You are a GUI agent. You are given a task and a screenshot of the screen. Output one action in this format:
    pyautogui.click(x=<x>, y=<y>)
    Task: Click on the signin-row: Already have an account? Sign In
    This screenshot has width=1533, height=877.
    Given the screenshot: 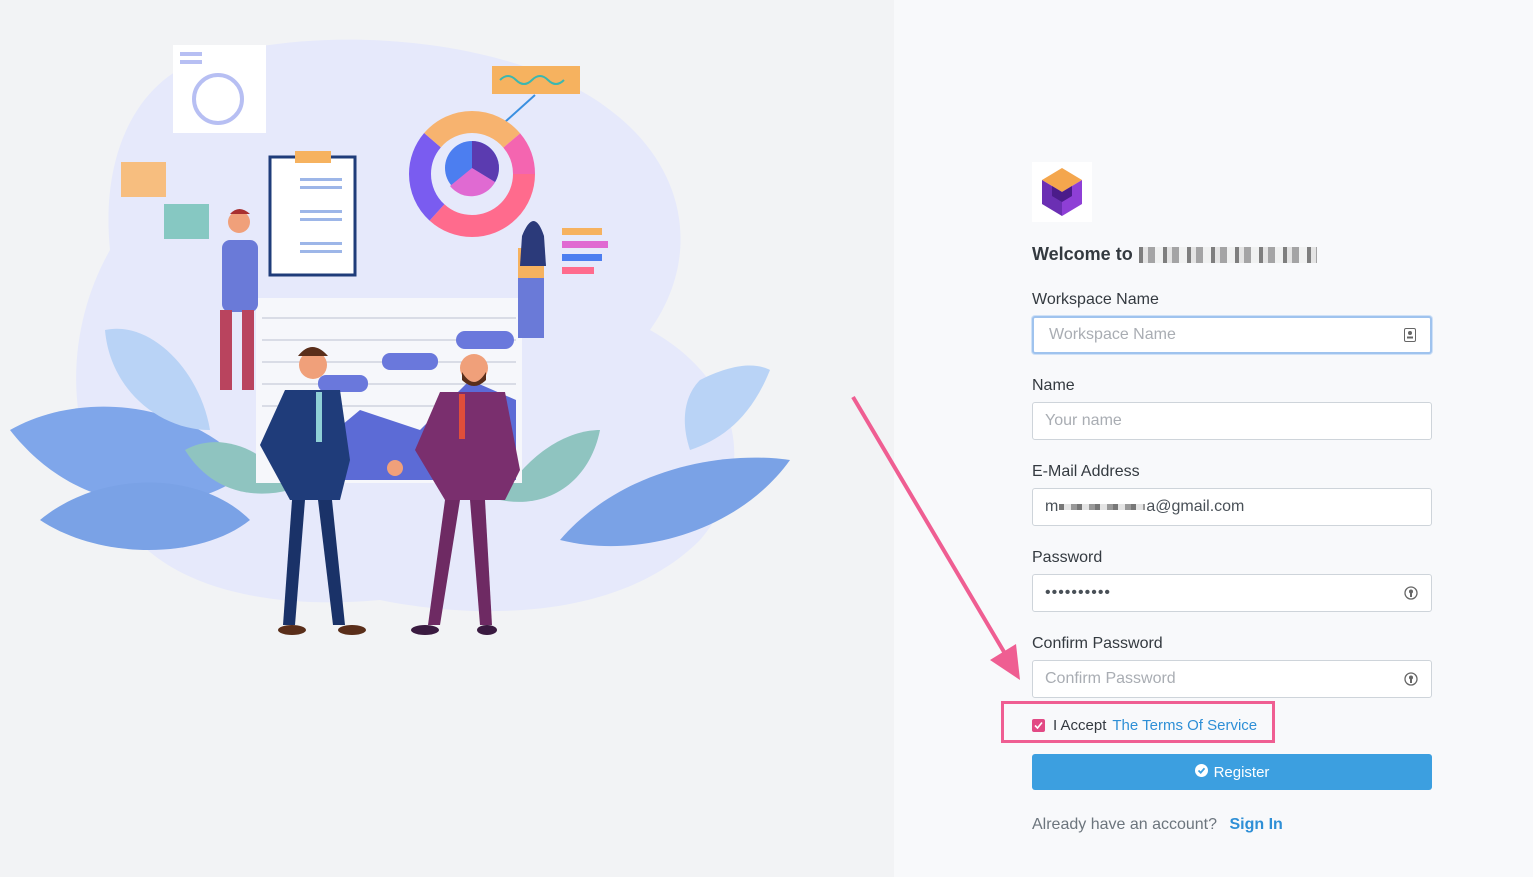 What is the action you would take?
    pyautogui.click(x=1157, y=825)
    